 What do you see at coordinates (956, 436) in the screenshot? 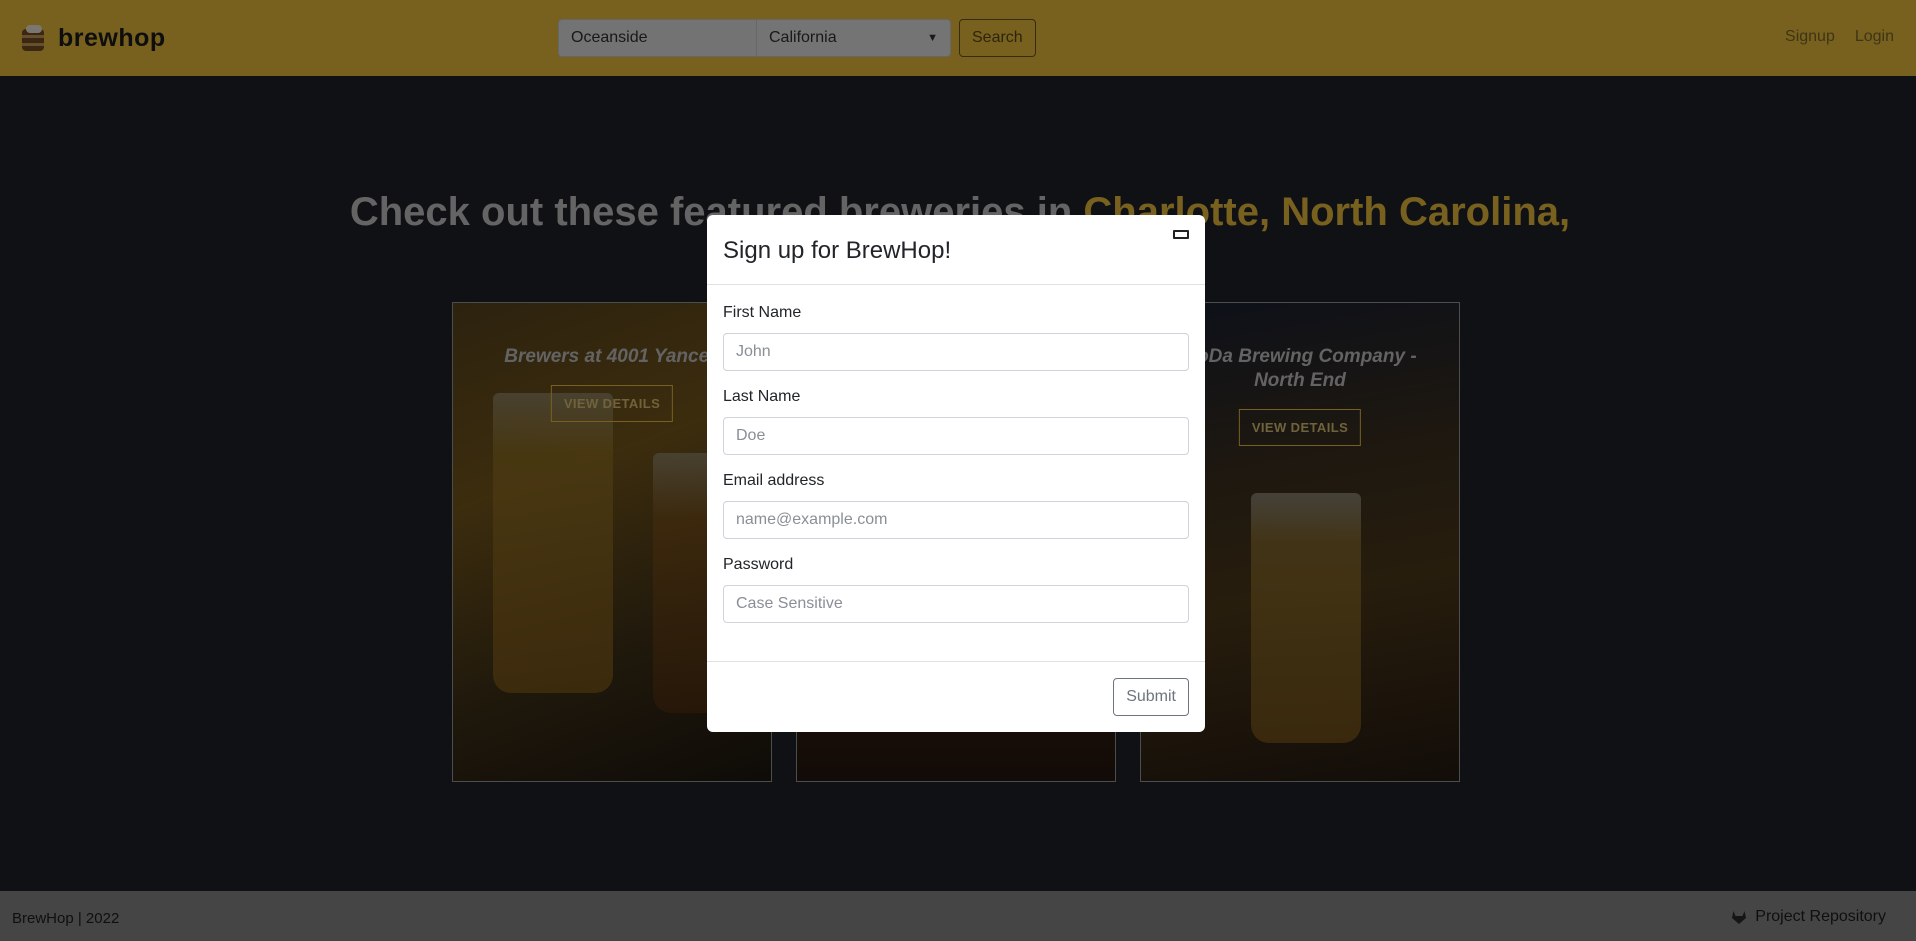
I see `last-name-input` at bounding box center [956, 436].